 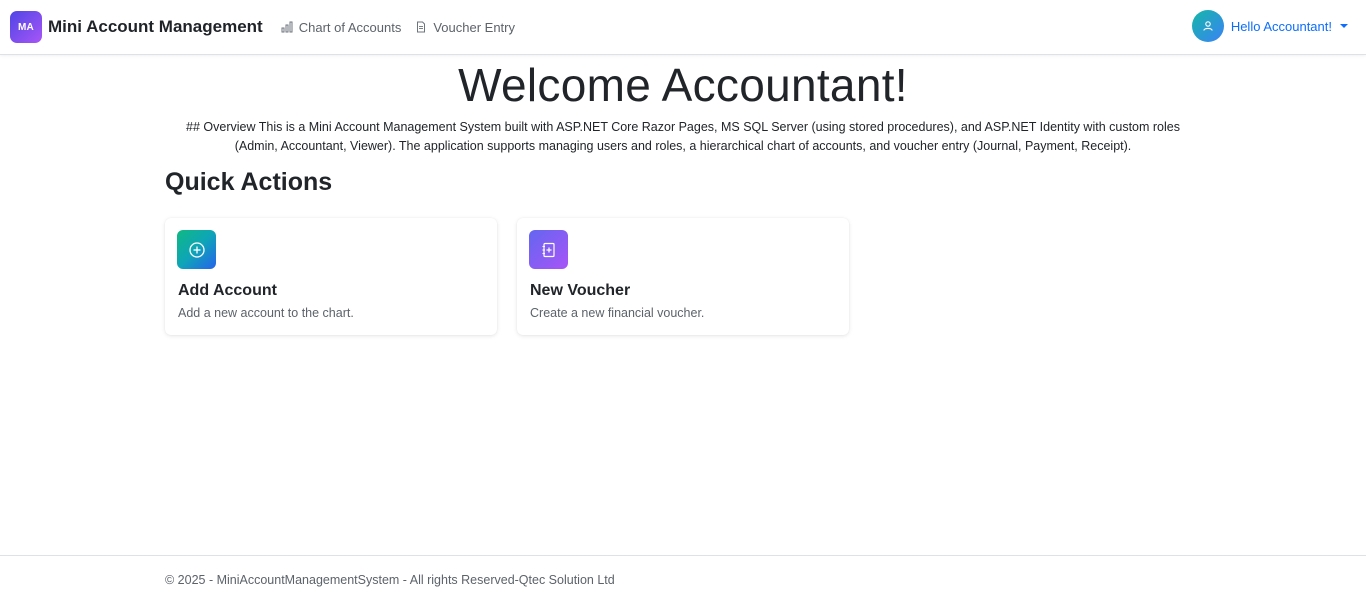 What do you see at coordinates (287, 27) in the screenshot?
I see `bar-chart-icon` at bounding box center [287, 27].